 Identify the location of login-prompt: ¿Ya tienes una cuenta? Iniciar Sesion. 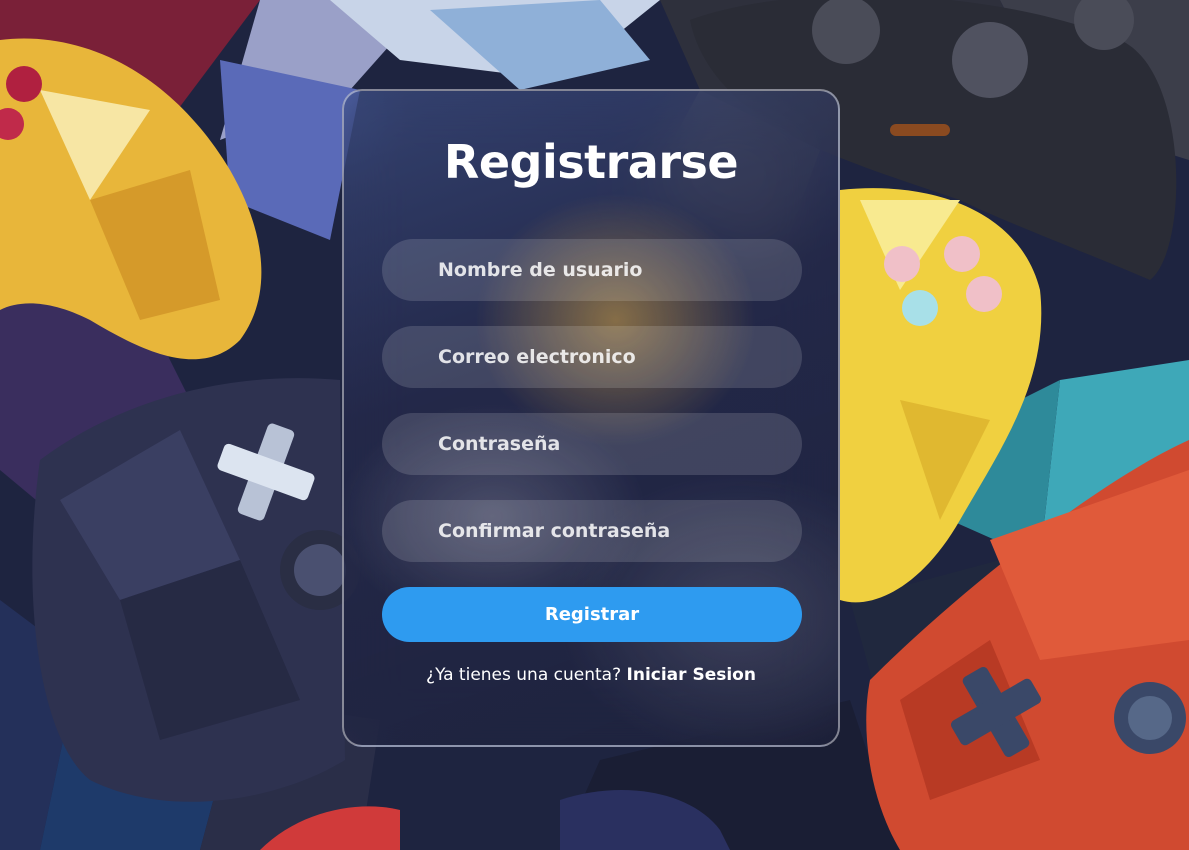
(591, 675).